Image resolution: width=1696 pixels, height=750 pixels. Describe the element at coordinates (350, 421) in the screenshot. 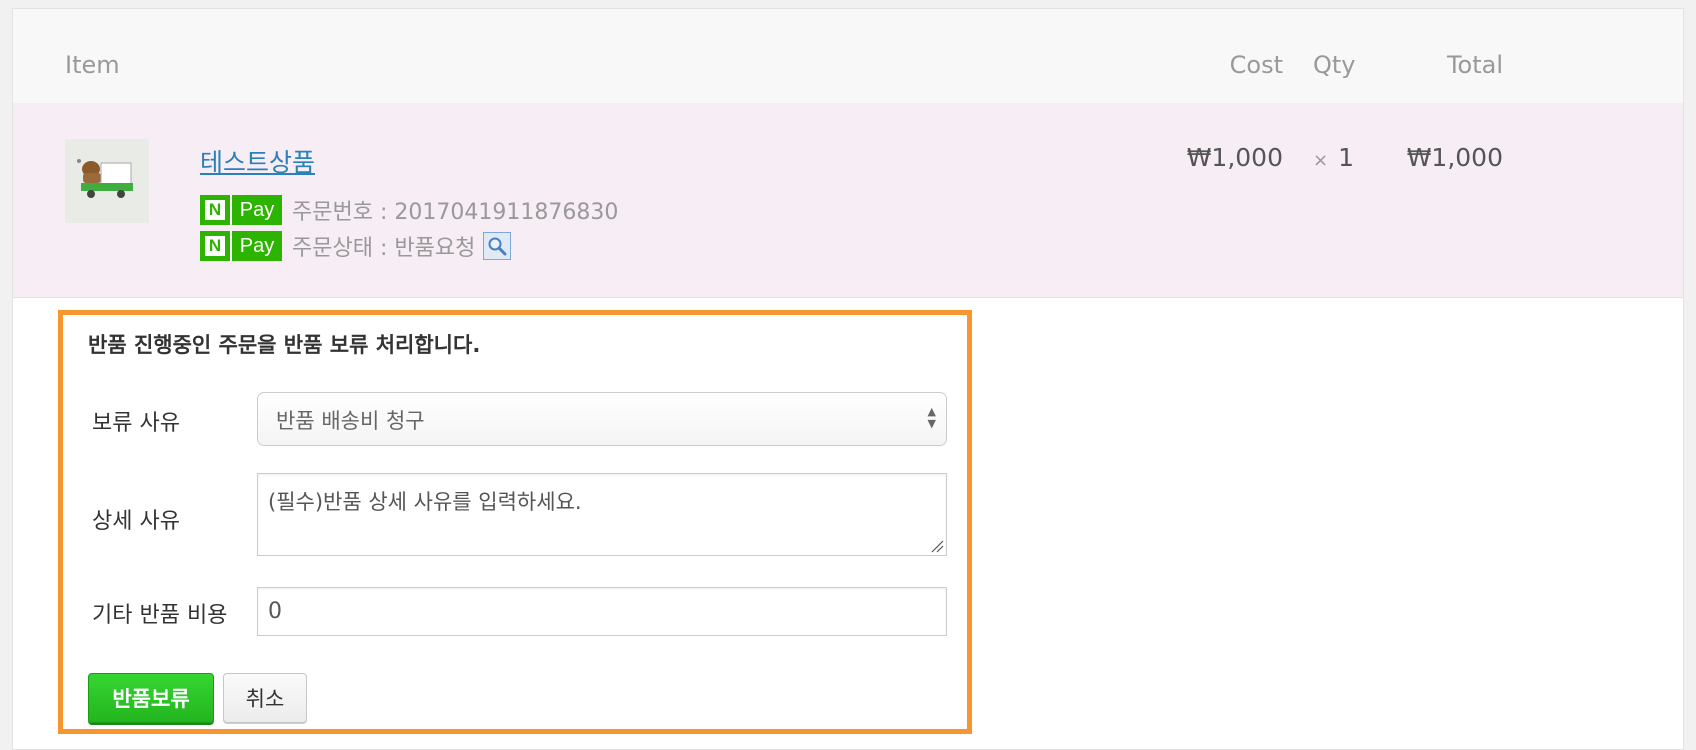

I see `hold-reason-value: 반품 배송비 청구` at that location.